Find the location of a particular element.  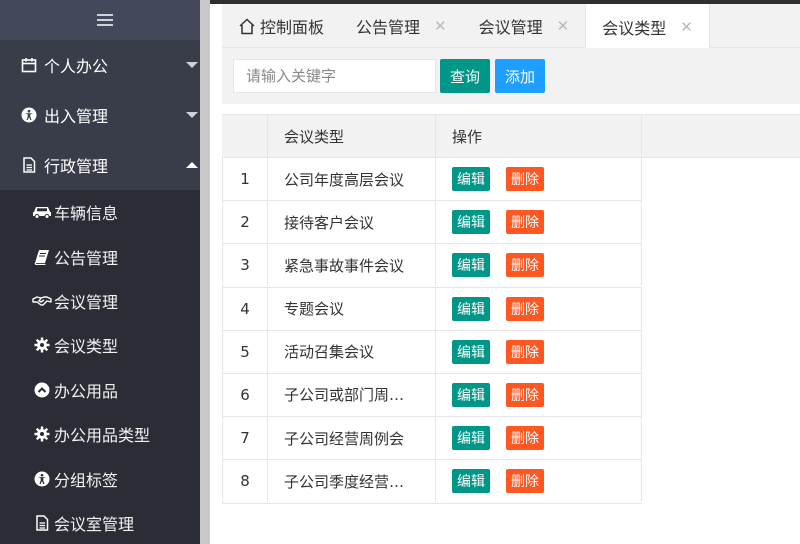

sidebar-item-group-tags: 分组标签 is located at coordinates (105, 478).